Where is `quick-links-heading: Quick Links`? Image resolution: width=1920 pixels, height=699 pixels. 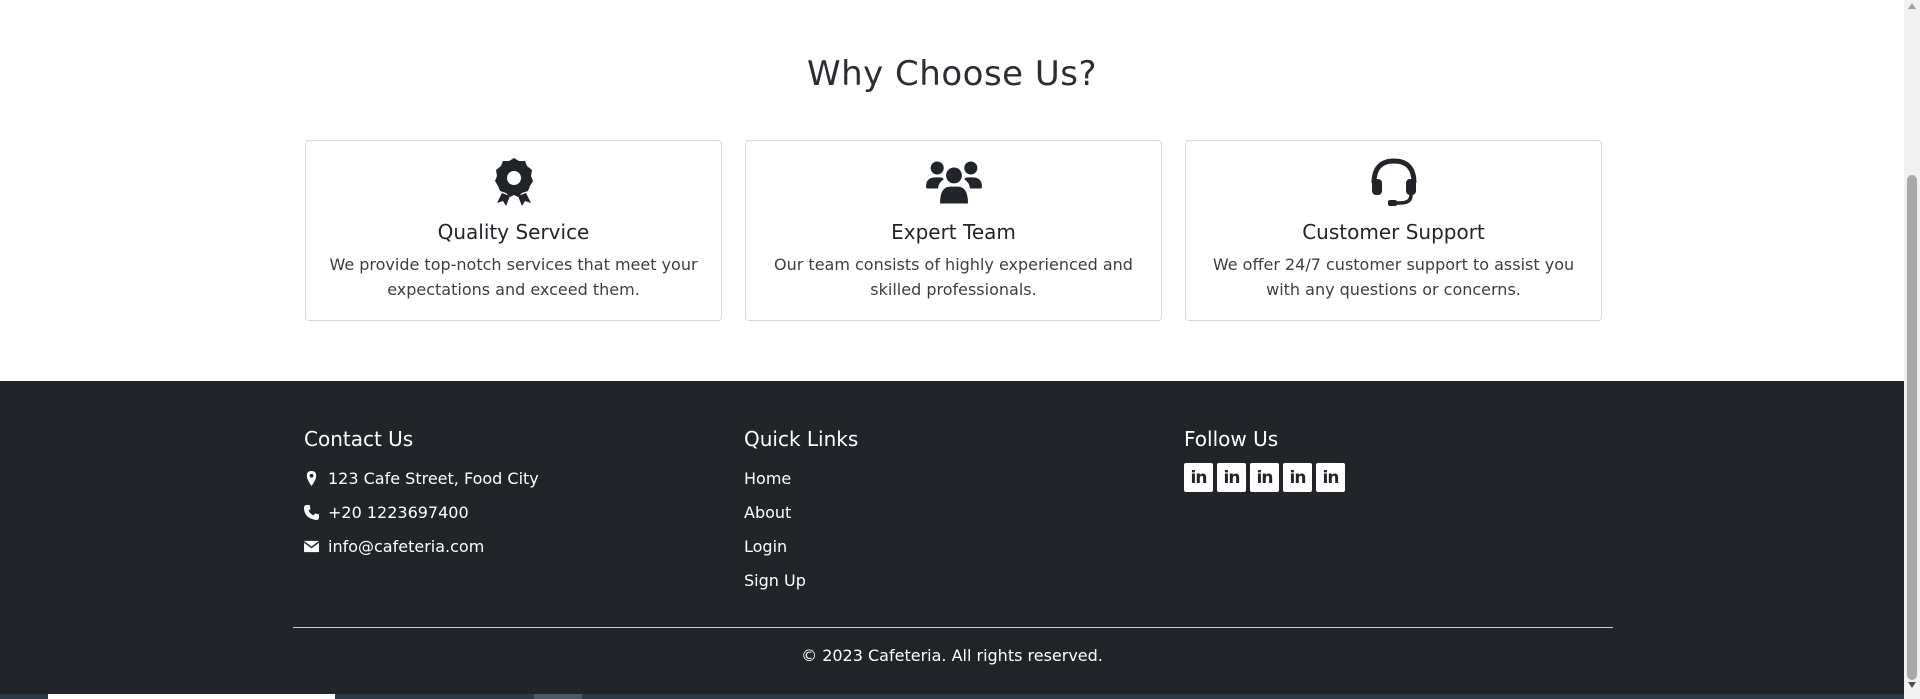
quick-links-heading: Quick Links is located at coordinates (801, 439).